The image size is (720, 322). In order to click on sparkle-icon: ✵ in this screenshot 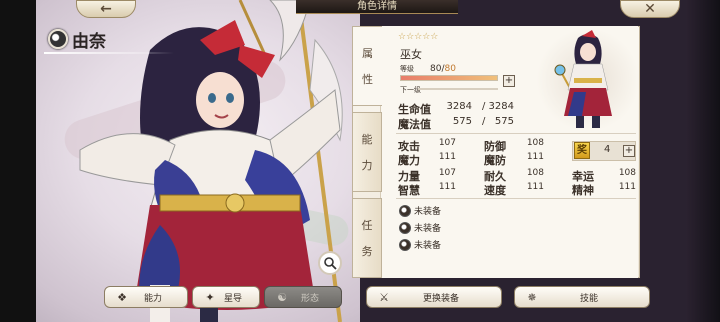, I will do `click(532, 297)`.